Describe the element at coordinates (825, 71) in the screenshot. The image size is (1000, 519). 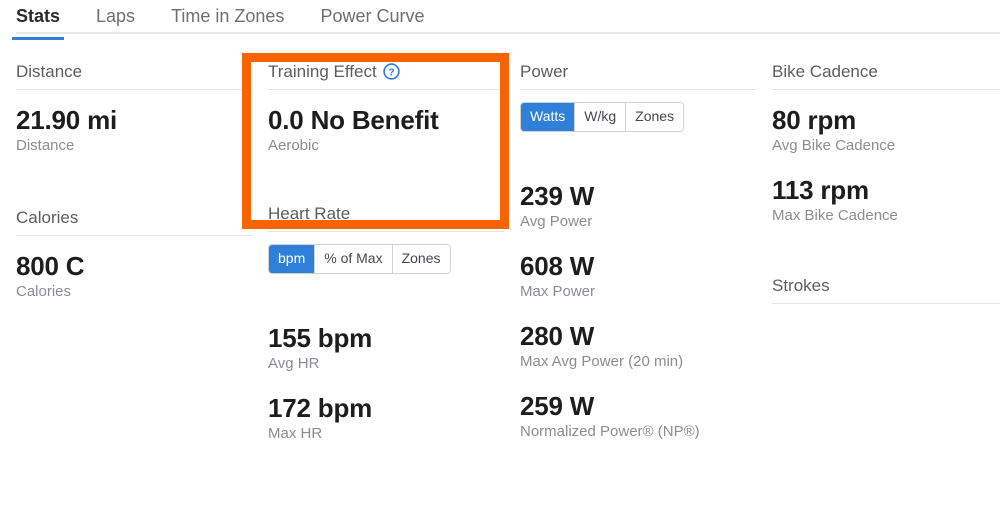
I see `bike-cadence-section-title: Bike Cadence` at that location.